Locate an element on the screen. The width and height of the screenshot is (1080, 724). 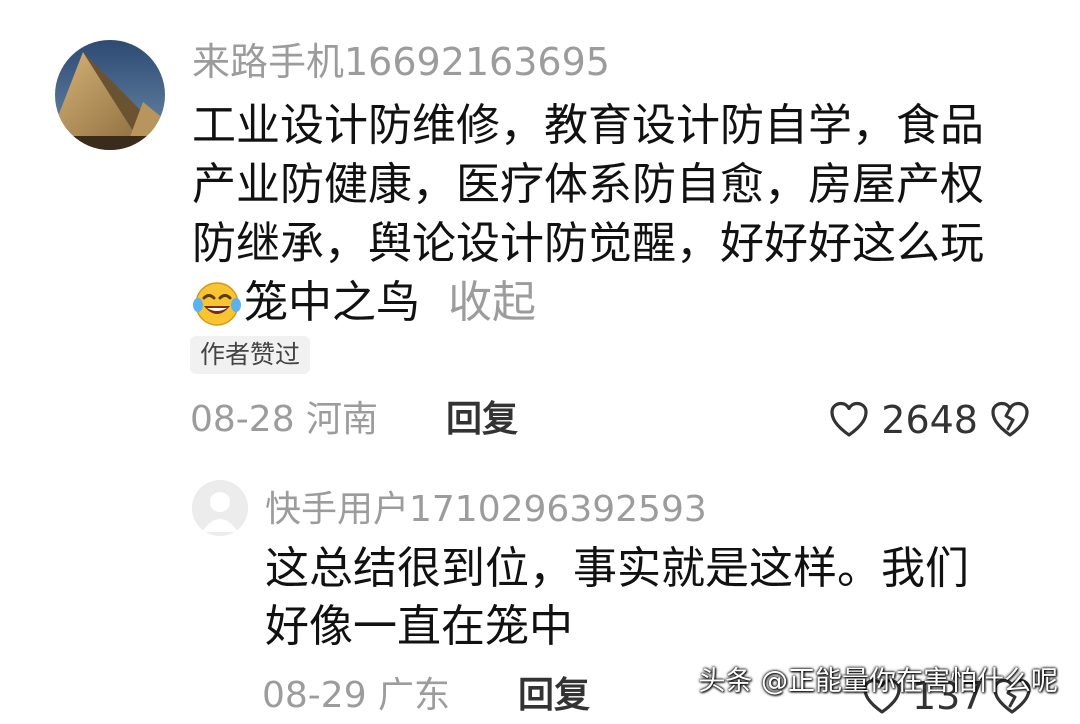
collapse-button: 收起 is located at coordinates (492, 302).